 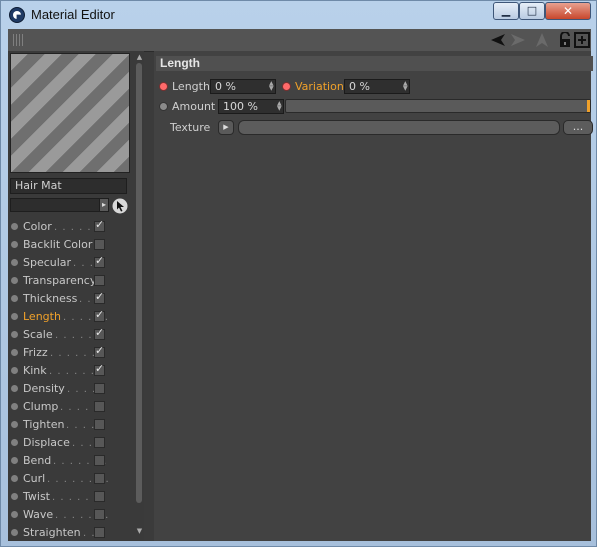 What do you see at coordinates (532, 11) in the screenshot?
I see `maximize-button: □` at bounding box center [532, 11].